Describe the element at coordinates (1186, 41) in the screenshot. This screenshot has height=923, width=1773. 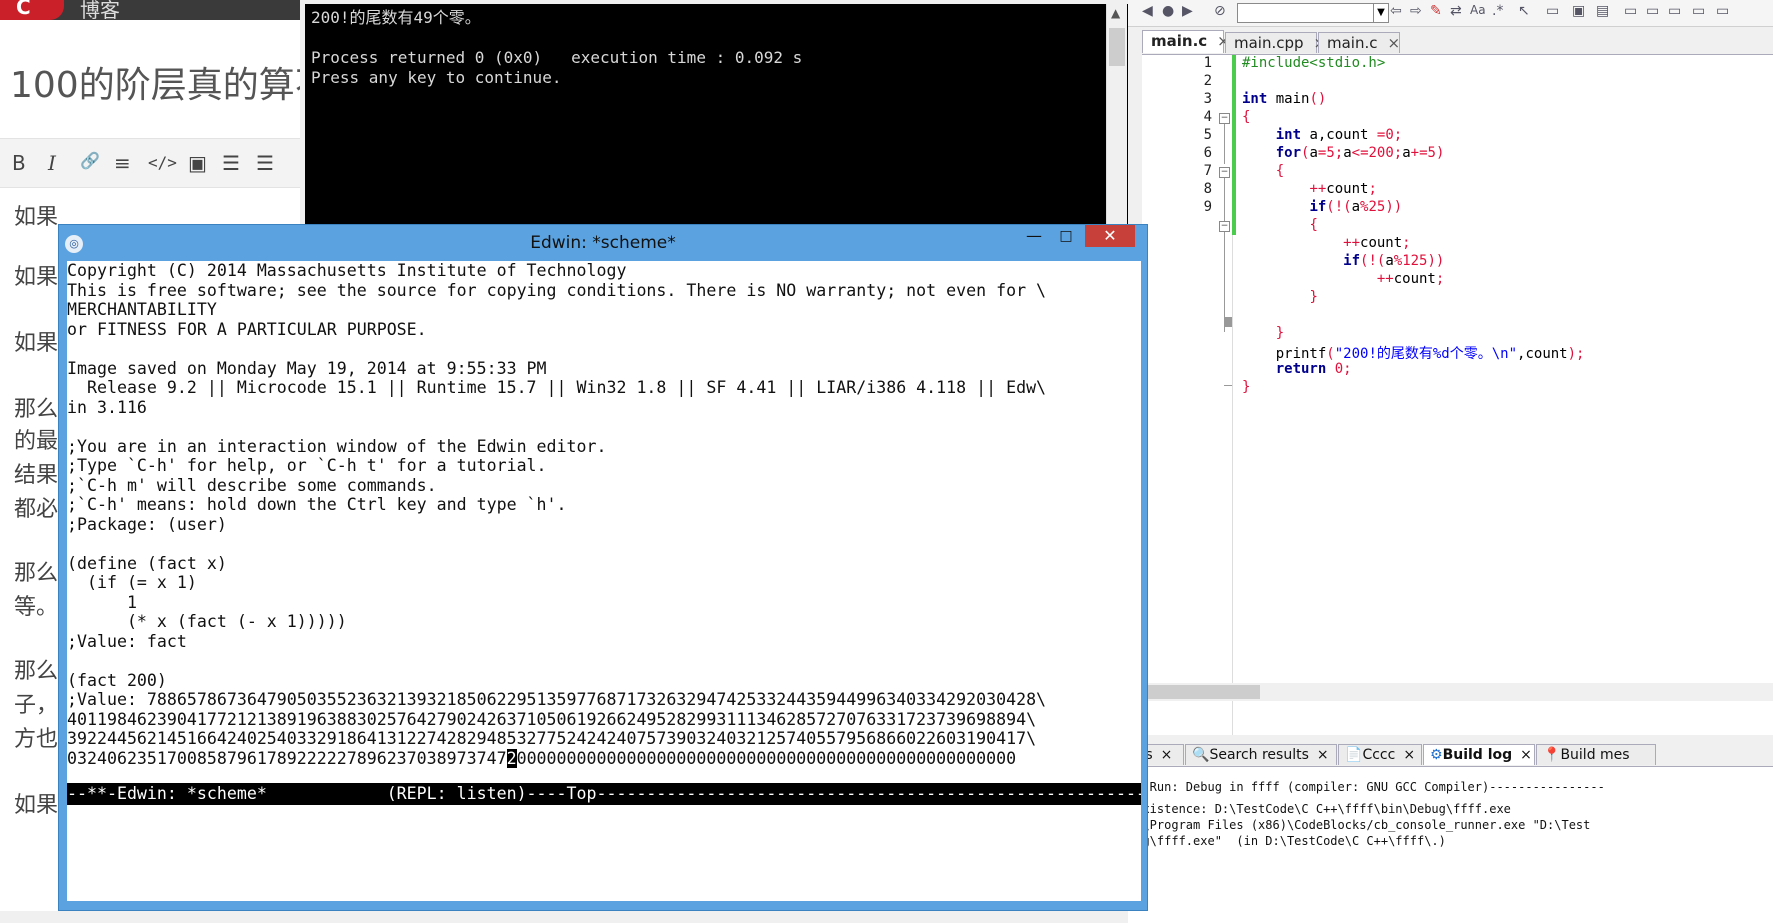
I see `tab-main-c: main.c ×` at that location.